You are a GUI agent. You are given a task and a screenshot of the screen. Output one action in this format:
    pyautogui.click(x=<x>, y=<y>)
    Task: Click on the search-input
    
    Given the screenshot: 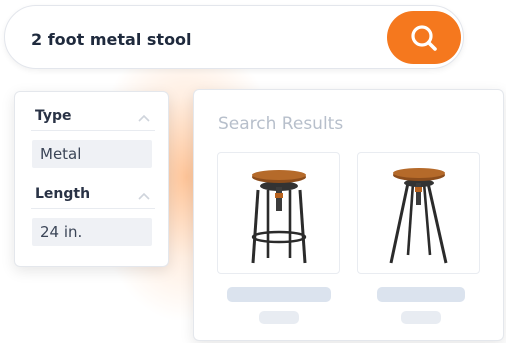 What is the action you would take?
    pyautogui.click(x=201, y=39)
    